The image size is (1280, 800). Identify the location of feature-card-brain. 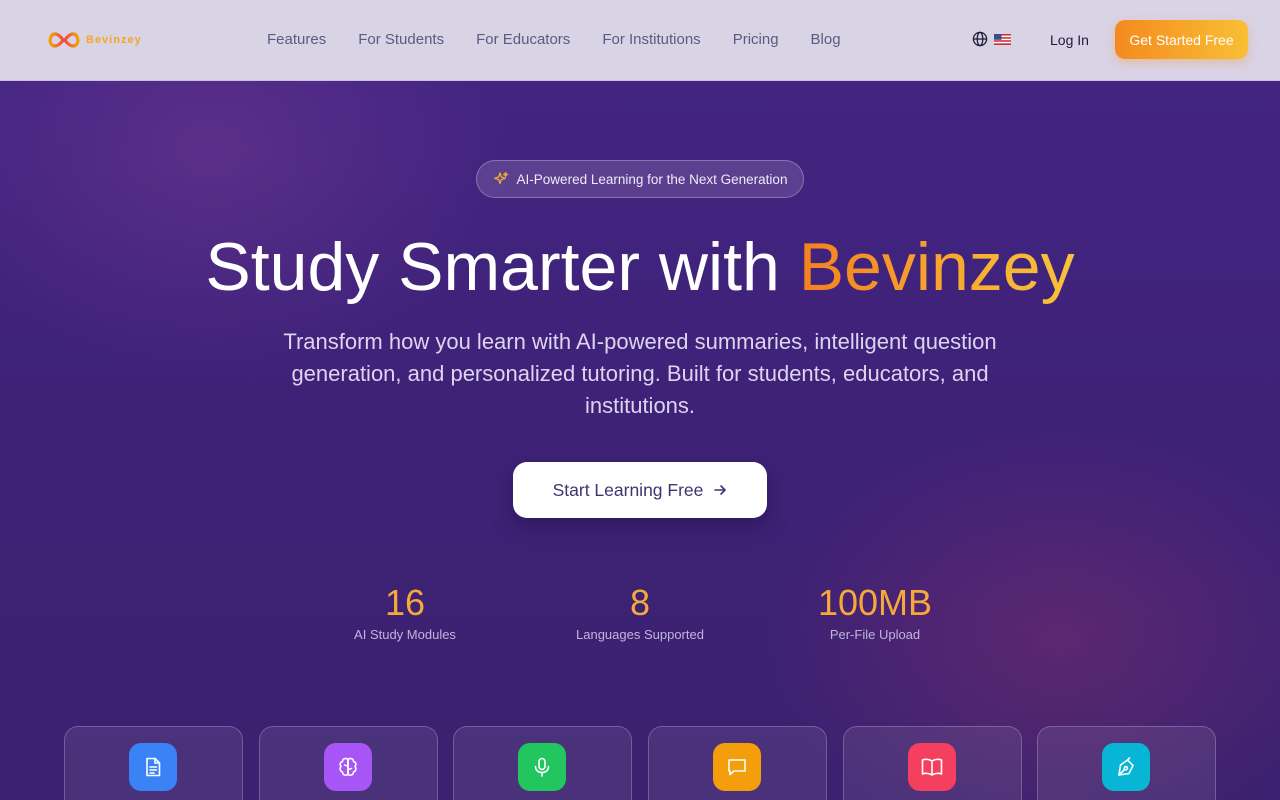
(348, 763).